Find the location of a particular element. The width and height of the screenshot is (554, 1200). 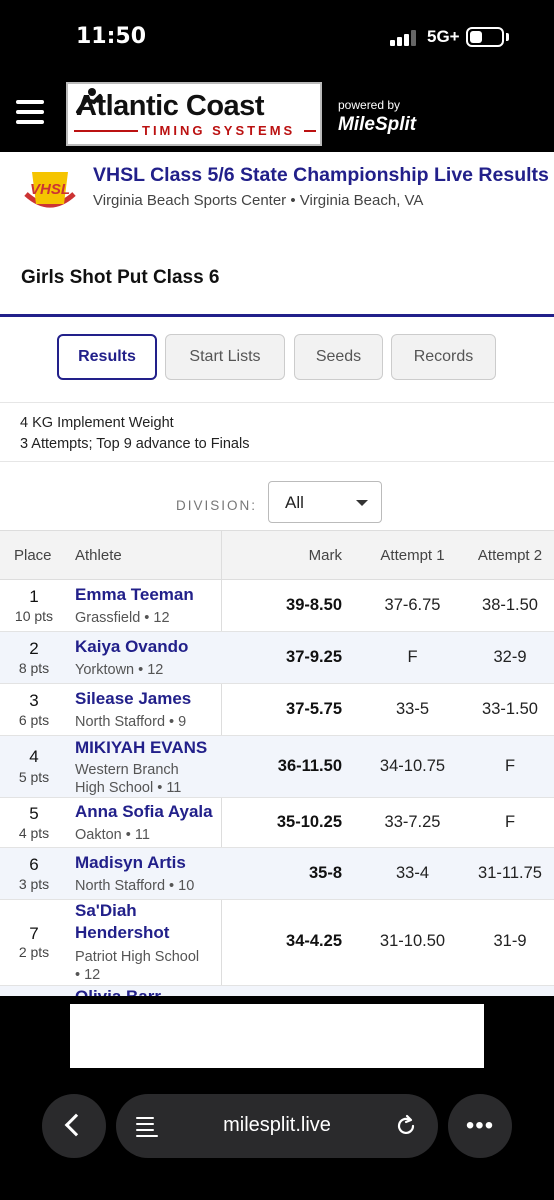

tab-start-lists: Start Lists is located at coordinates (225, 357).